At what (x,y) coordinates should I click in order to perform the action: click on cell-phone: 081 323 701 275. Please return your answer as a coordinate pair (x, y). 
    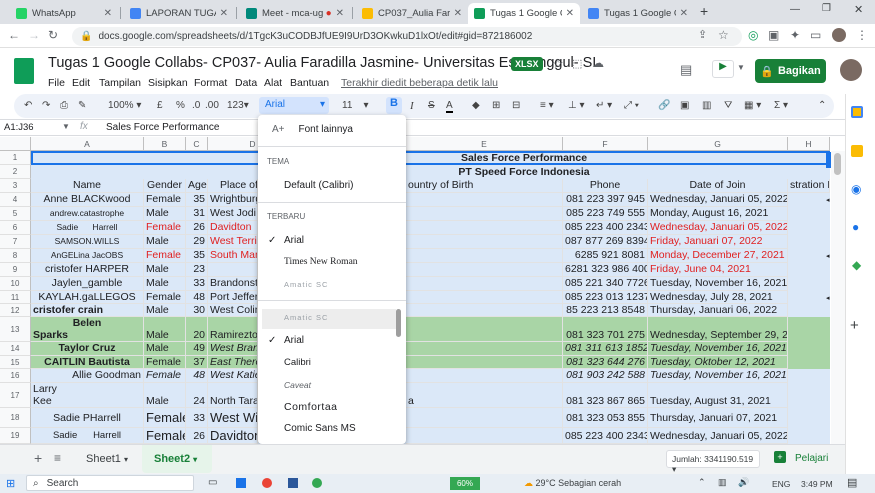
    Looking at the image, I should click on (605, 329).